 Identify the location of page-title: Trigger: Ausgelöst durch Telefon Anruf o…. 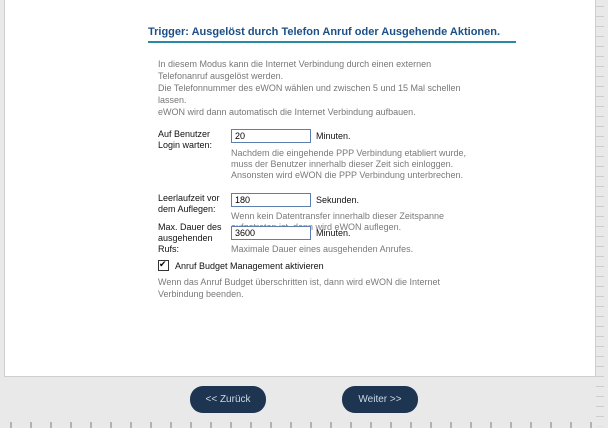
(332, 34).